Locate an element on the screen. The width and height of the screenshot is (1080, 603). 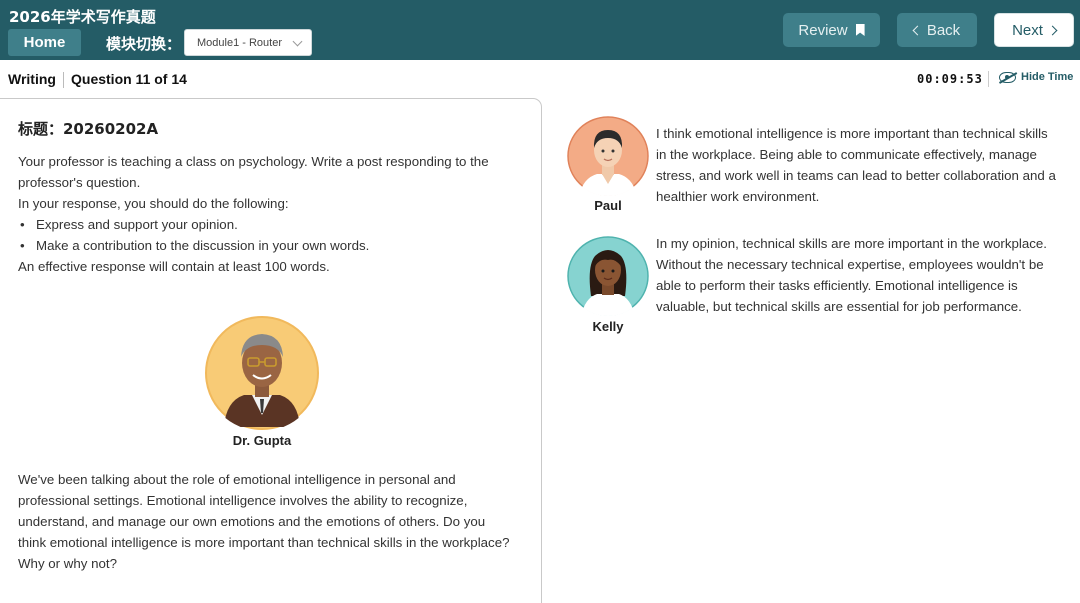
home-button: Home is located at coordinates (44, 42).